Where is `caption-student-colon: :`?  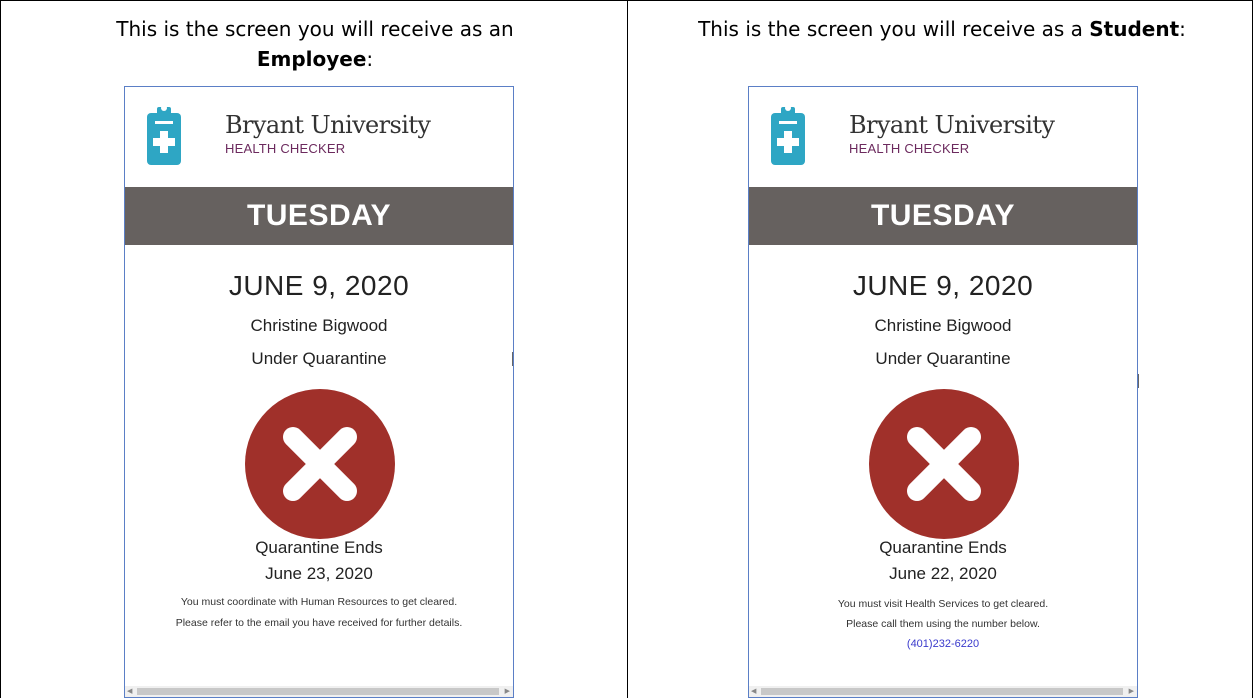 caption-student-colon: : is located at coordinates (1182, 29).